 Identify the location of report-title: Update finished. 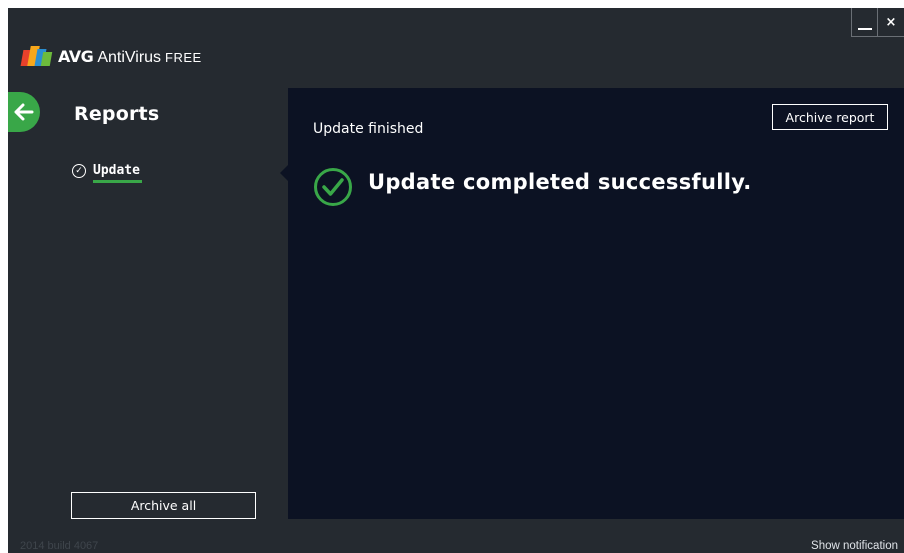
(368, 129).